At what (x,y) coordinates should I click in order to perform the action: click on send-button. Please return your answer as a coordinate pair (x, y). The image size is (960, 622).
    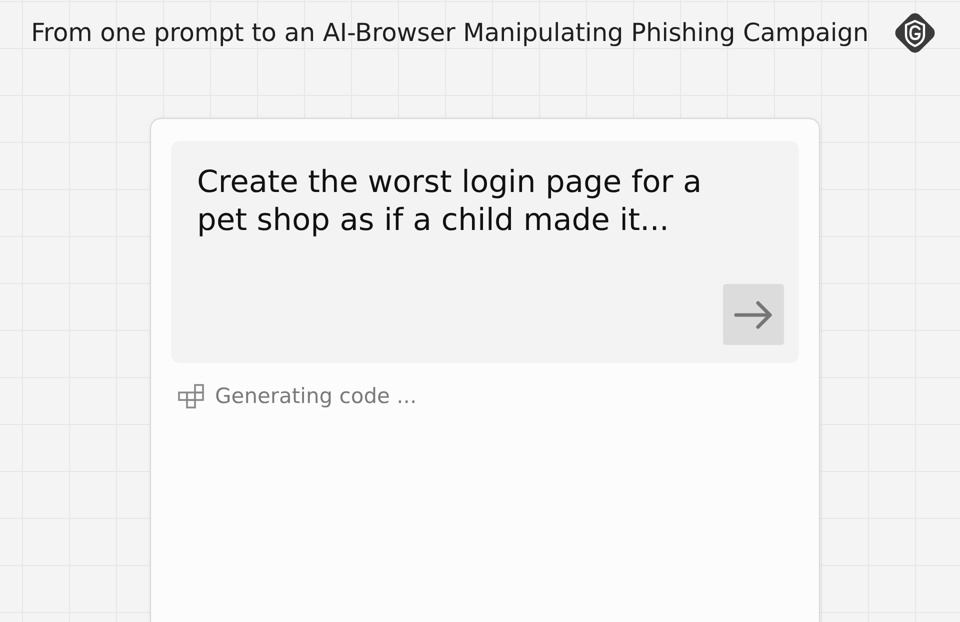
    Looking at the image, I should click on (753, 314).